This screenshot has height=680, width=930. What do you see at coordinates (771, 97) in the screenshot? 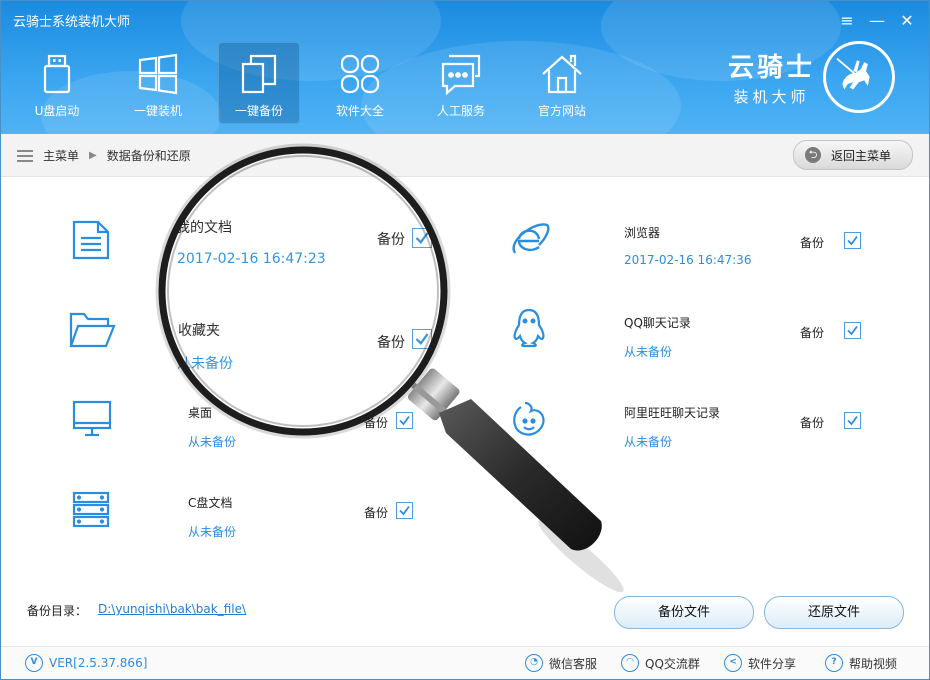
I see `brand-subtitle: 装机大师` at bounding box center [771, 97].